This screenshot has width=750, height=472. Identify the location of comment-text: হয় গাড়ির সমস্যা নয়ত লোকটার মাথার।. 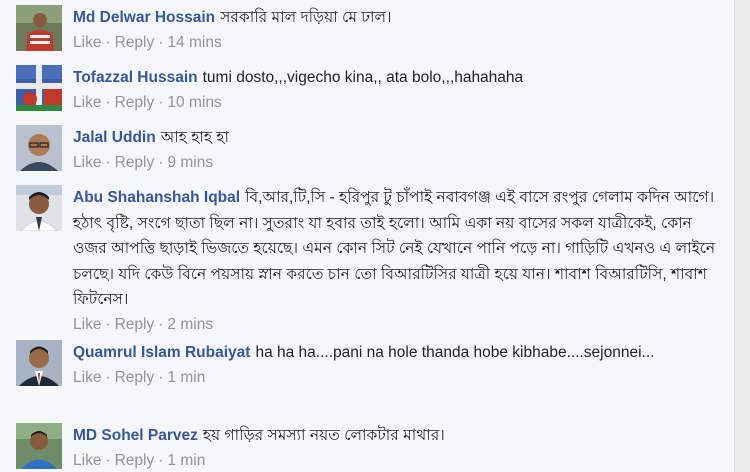
(323, 435).